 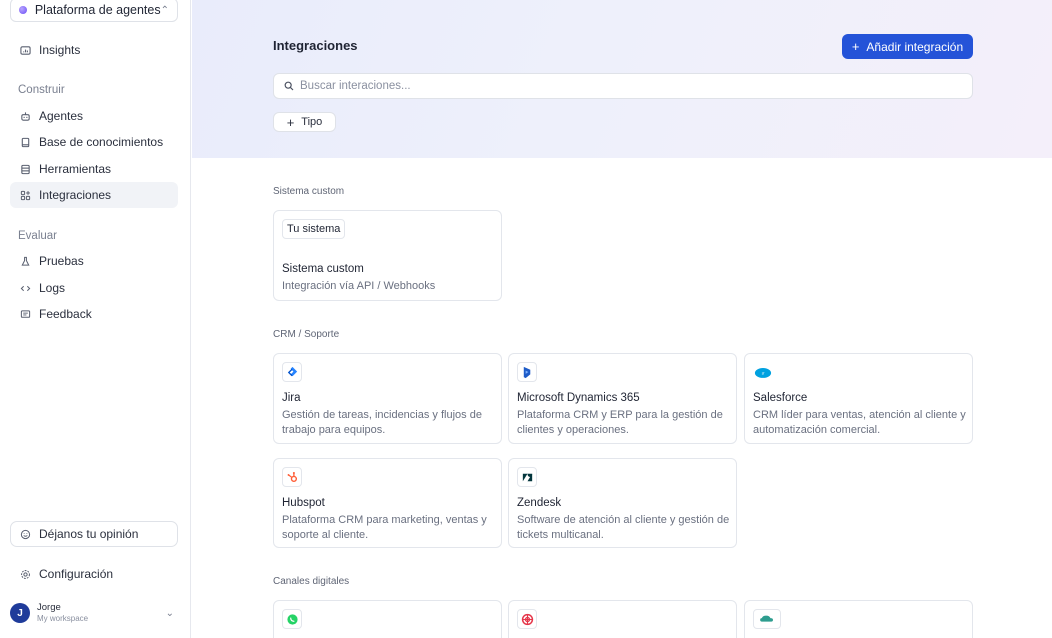 I want to click on chart-icon, so click(x=25, y=50).